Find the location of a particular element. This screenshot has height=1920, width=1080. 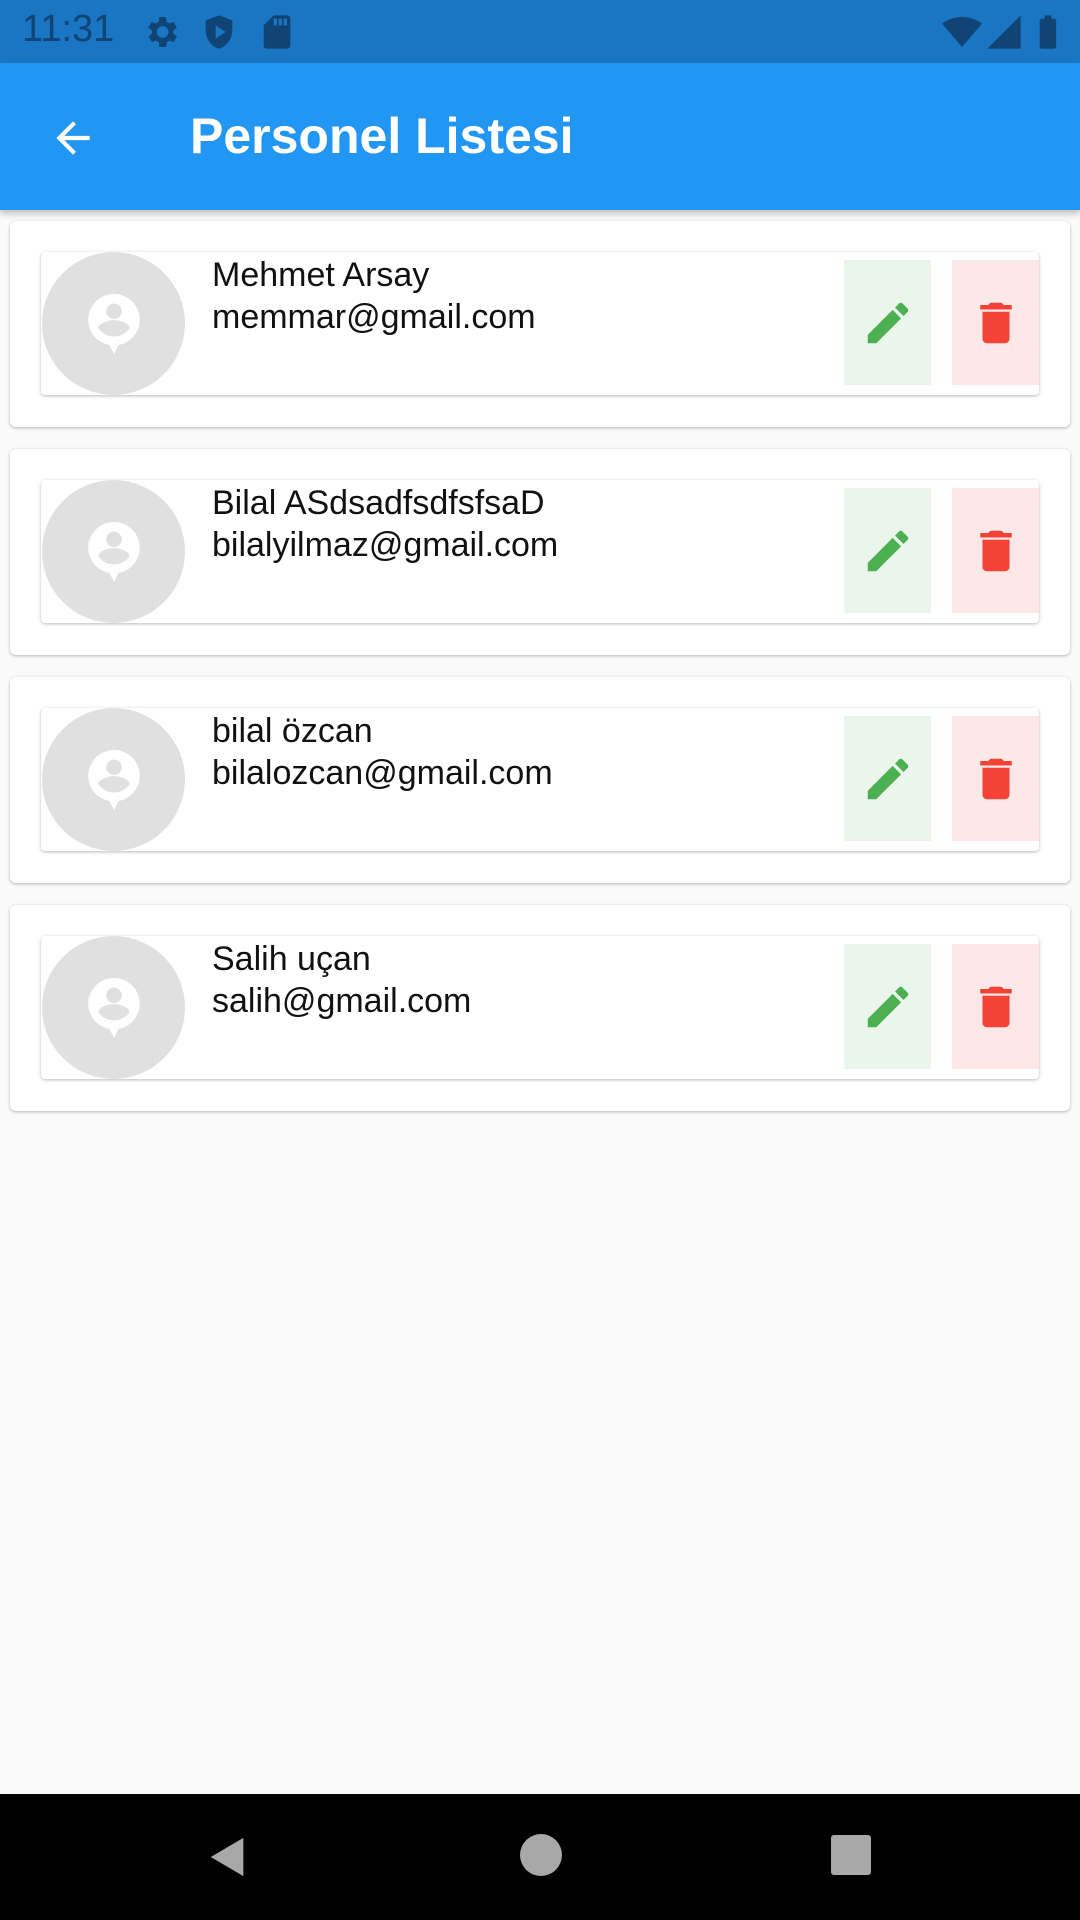

system-nav-bar is located at coordinates (540, 1857).